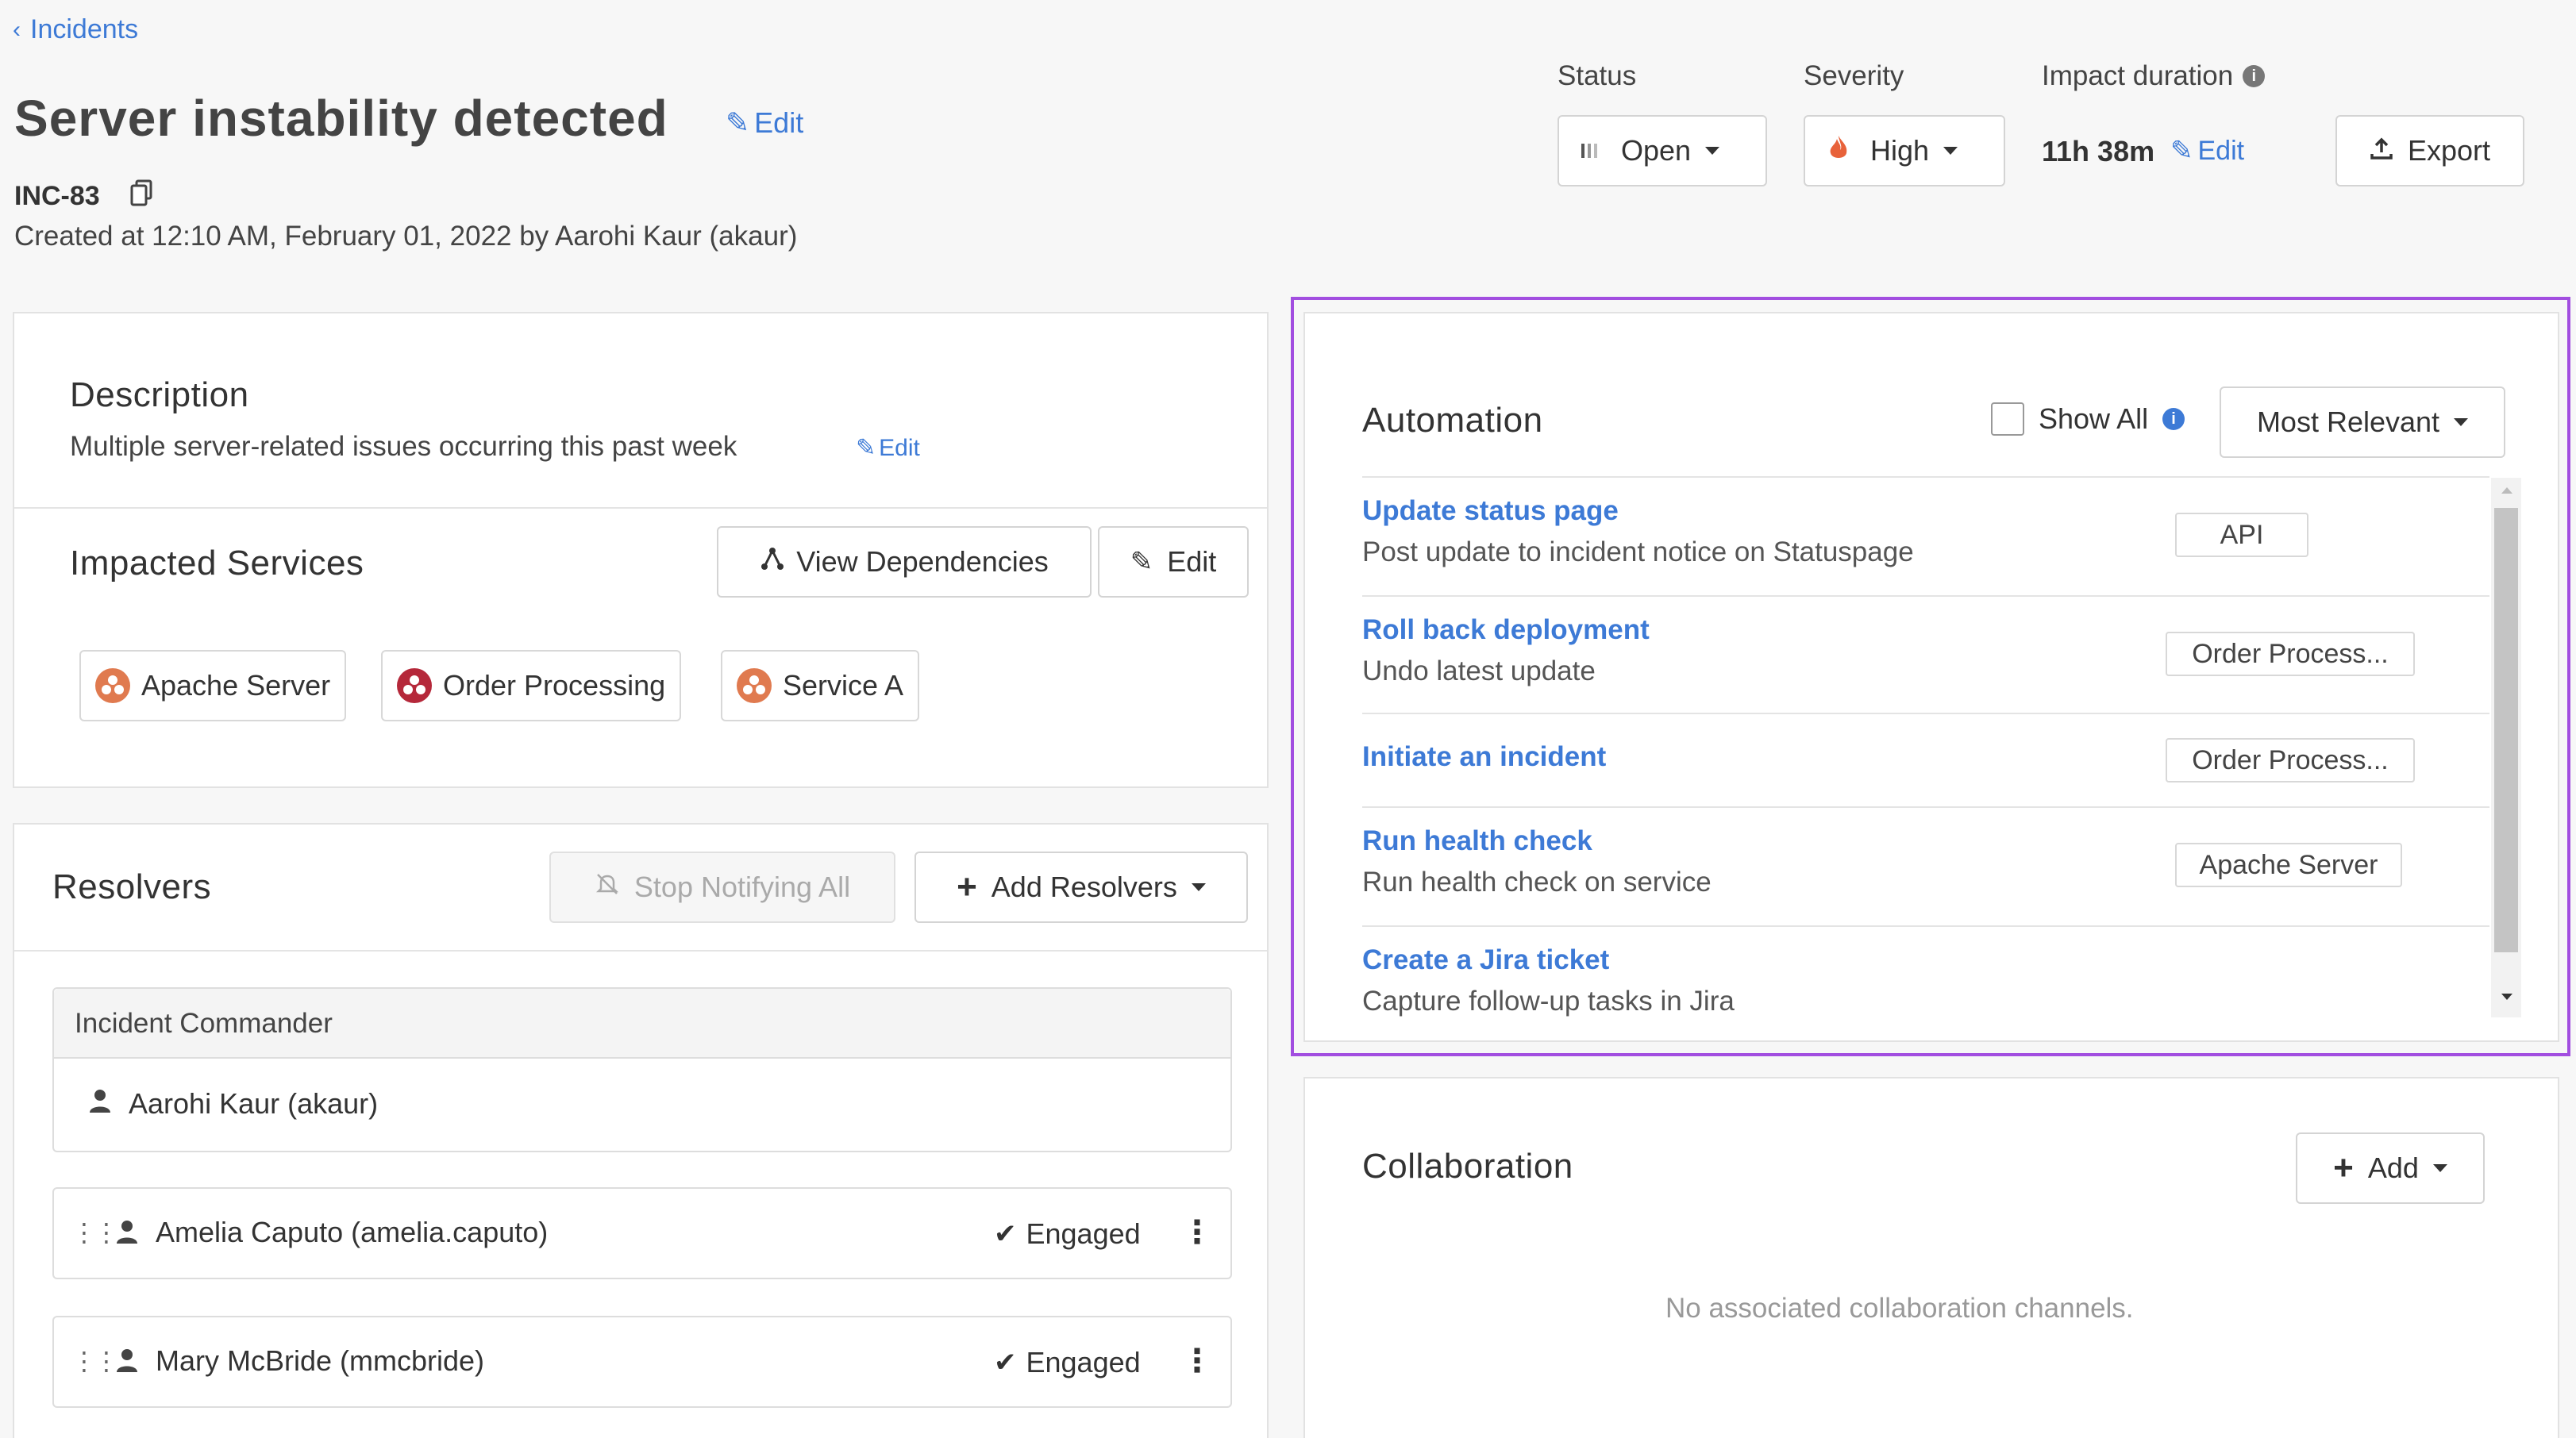 This screenshot has height=1438, width=2576. Describe the element at coordinates (642, 1024) in the screenshot. I see `incident-commander-header: Incident Commander` at that location.